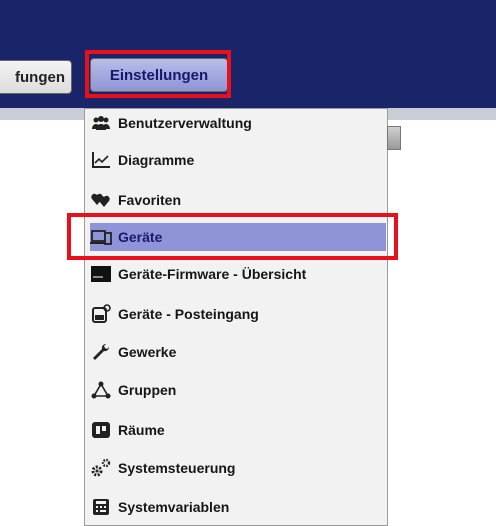  I want to click on scrollbar-handle, so click(394, 138).